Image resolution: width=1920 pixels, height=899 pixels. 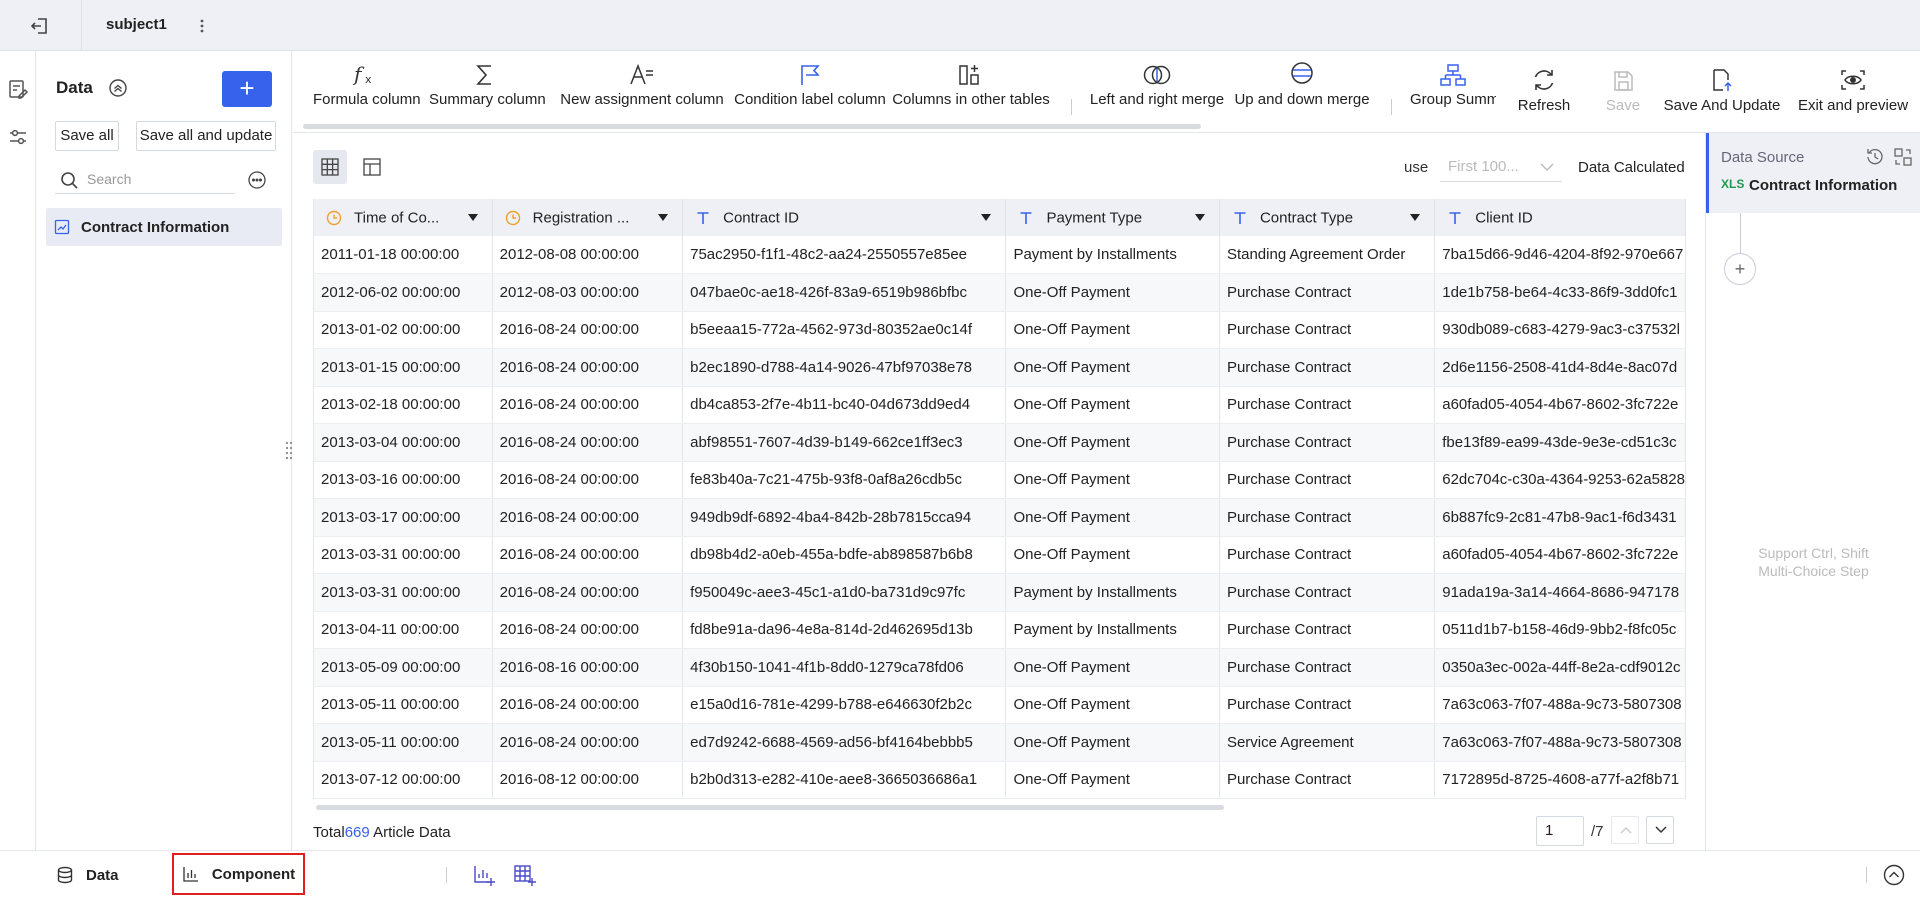 What do you see at coordinates (403, 480) in the screenshot?
I see `table-cell: 2013-03-16 00:00:00` at bounding box center [403, 480].